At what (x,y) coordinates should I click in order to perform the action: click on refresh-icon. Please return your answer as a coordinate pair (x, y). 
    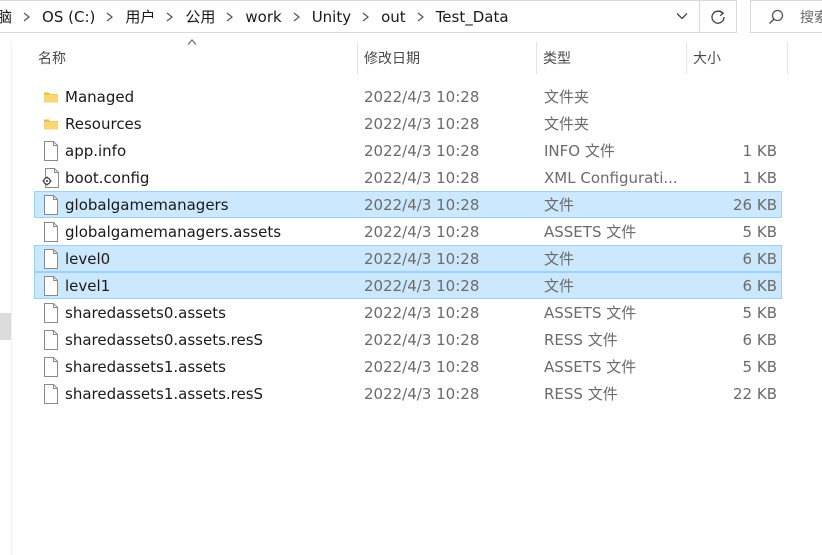
    Looking at the image, I should click on (718, 16).